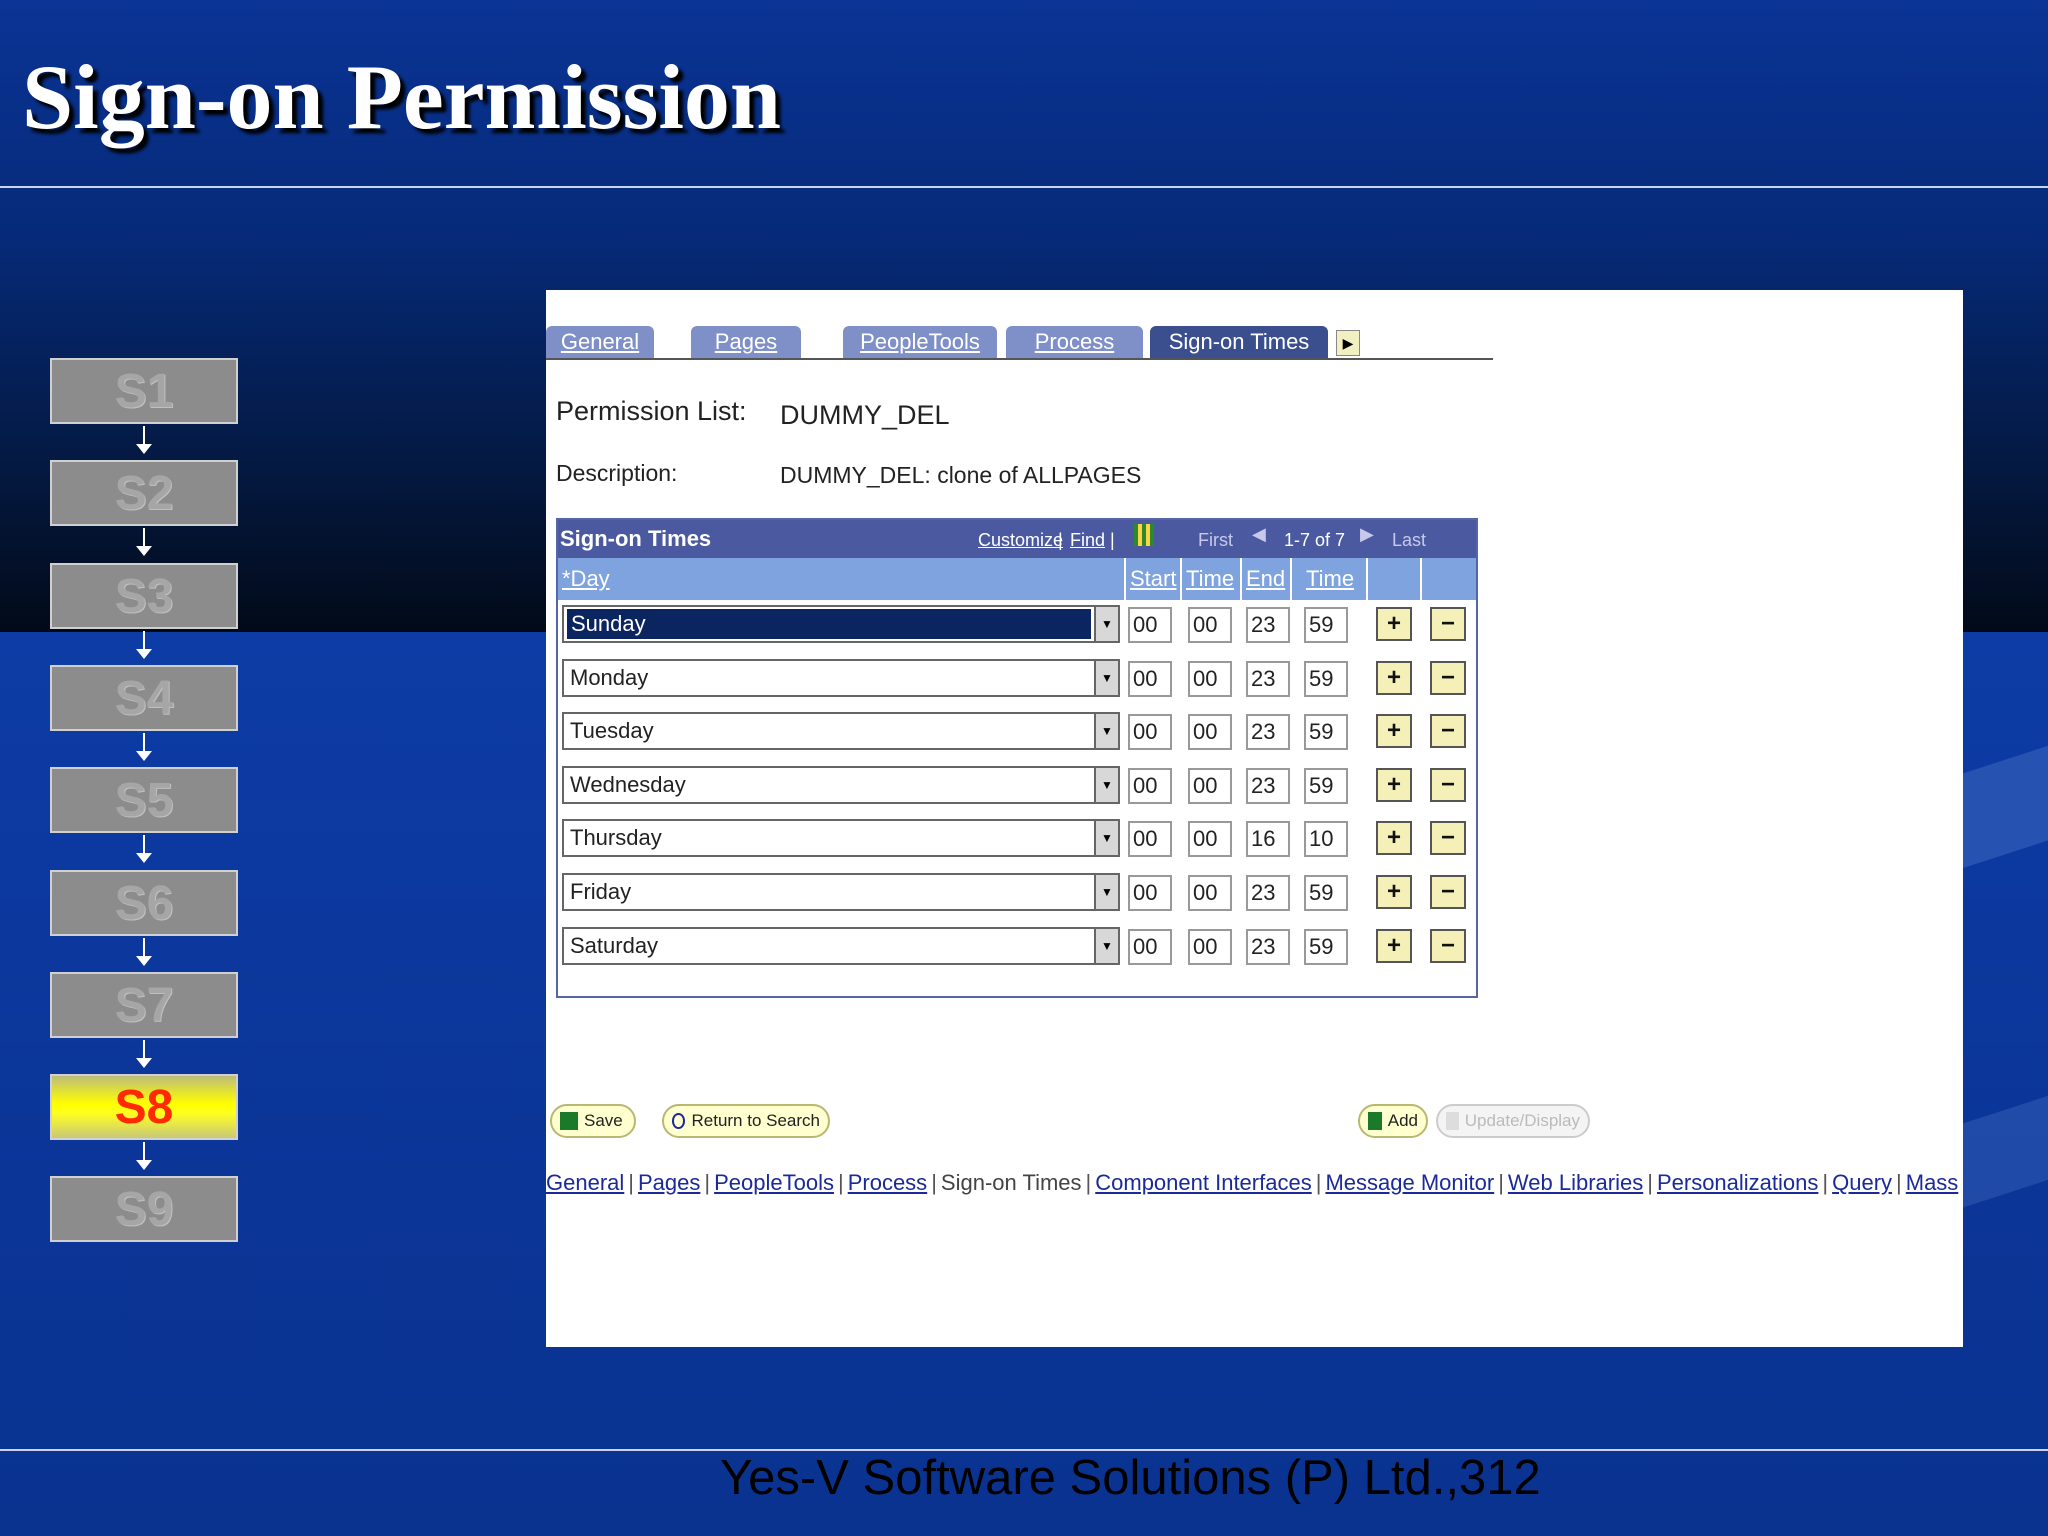 The height and width of the screenshot is (1536, 2048). What do you see at coordinates (839, 677) in the screenshot?
I see `day-select: Monday` at bounding box center [839, 677].